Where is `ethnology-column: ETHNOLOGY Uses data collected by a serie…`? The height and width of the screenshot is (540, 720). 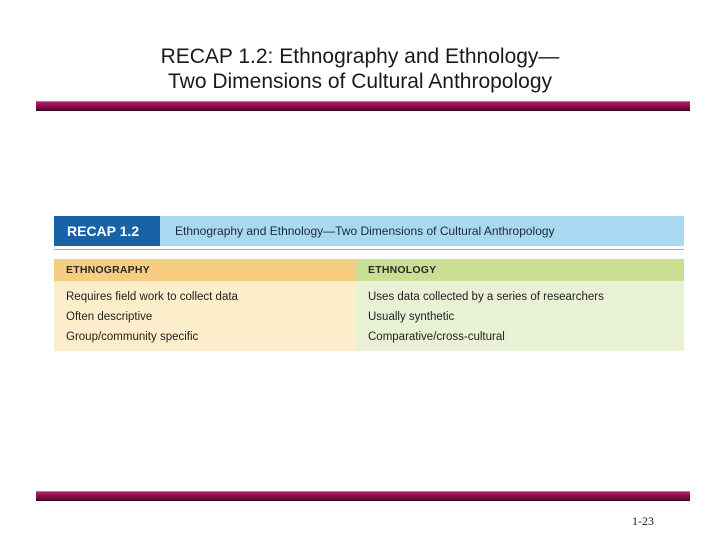
ethnology-column: ETHNOLOGY Uses data collected by a serie… is located at coordinates (520, 305).